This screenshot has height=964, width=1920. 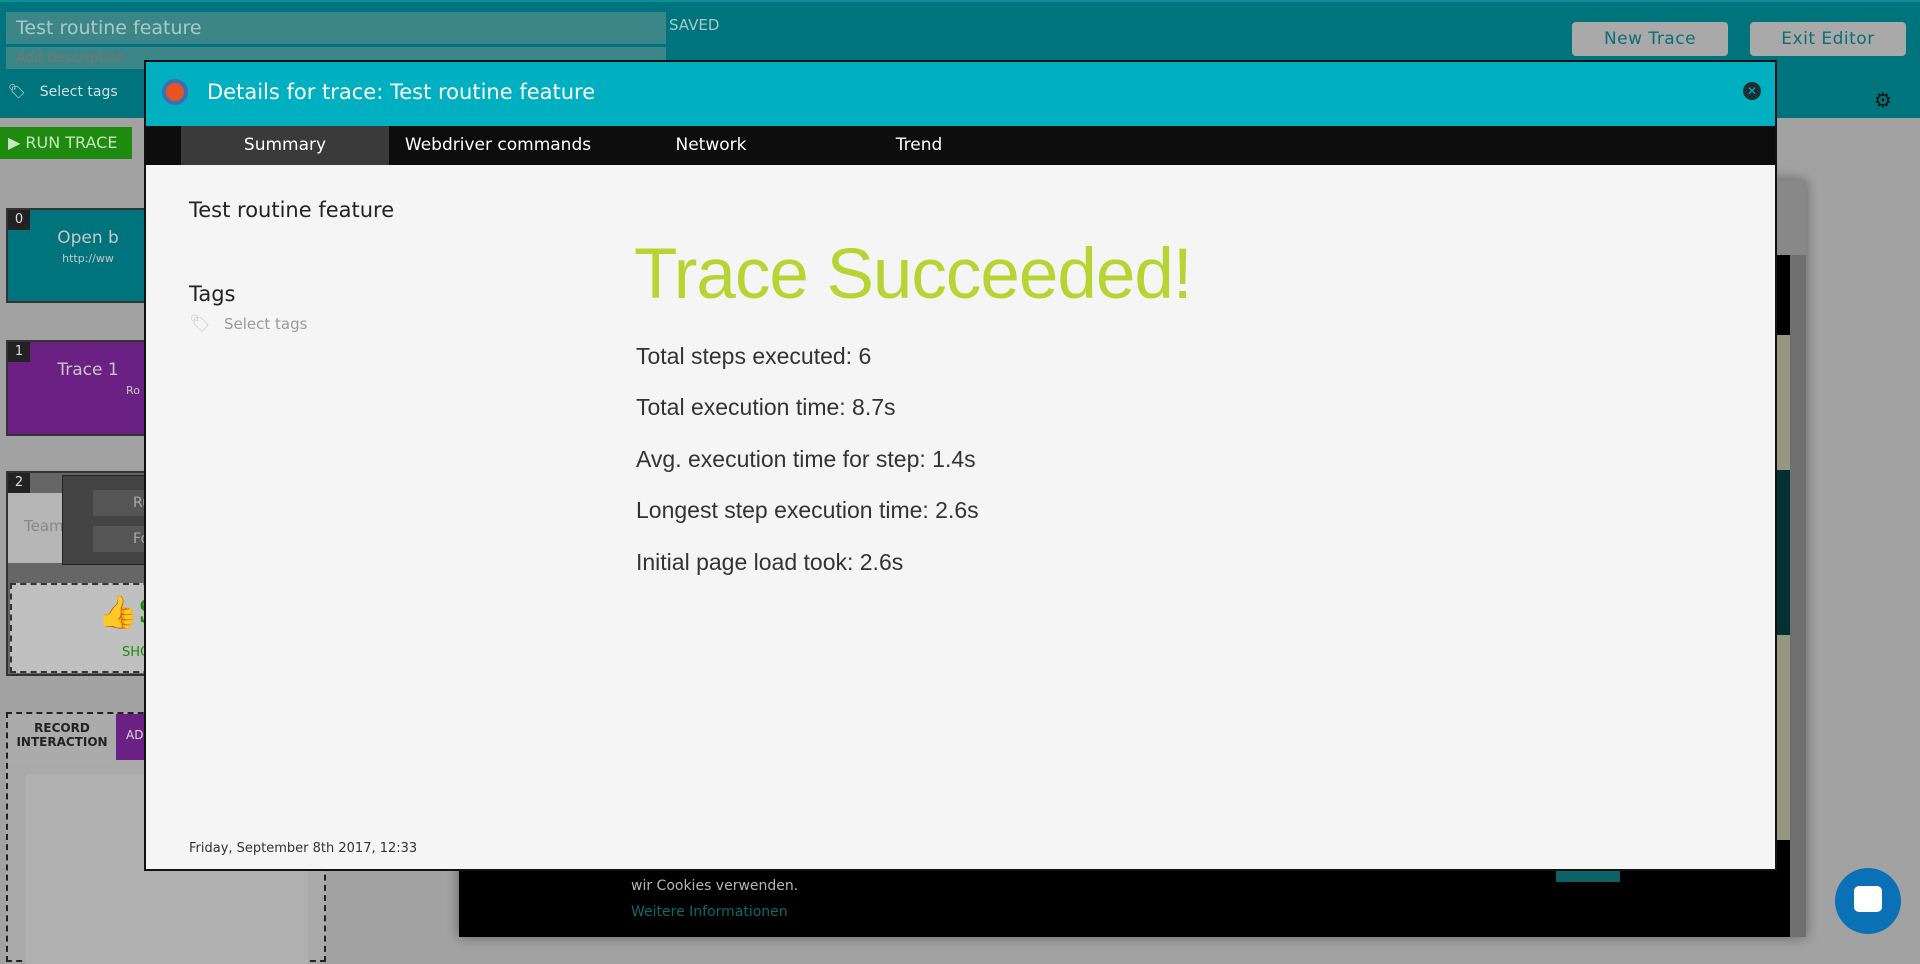 What do you see at coordinates (1650, 39) in the screenshot?
I see `new-trace-button: New Trace` at bounding box center [1650, 39].